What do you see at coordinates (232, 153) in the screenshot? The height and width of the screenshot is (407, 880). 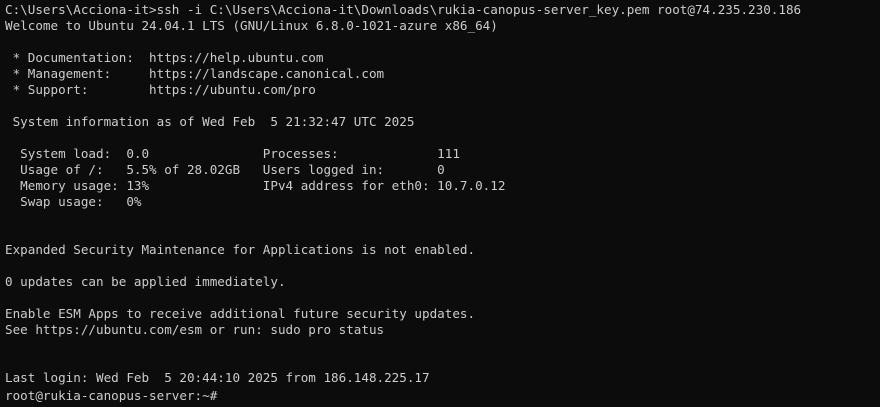 I see `system-load-line: System load: 0.0 Processes: 111` at bounding box center [232, 153].